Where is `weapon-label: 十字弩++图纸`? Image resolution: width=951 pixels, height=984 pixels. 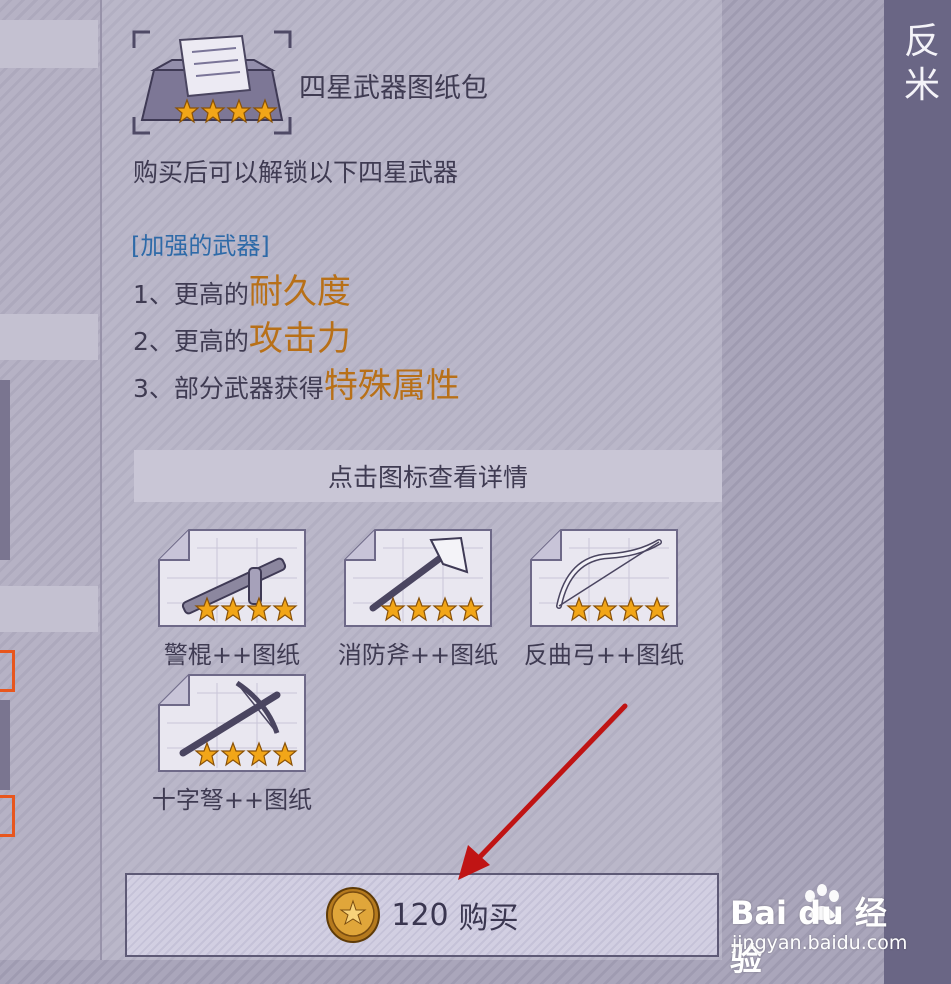 weapon-label: 十字弩++图纸 is located at coordinates (232, 800).